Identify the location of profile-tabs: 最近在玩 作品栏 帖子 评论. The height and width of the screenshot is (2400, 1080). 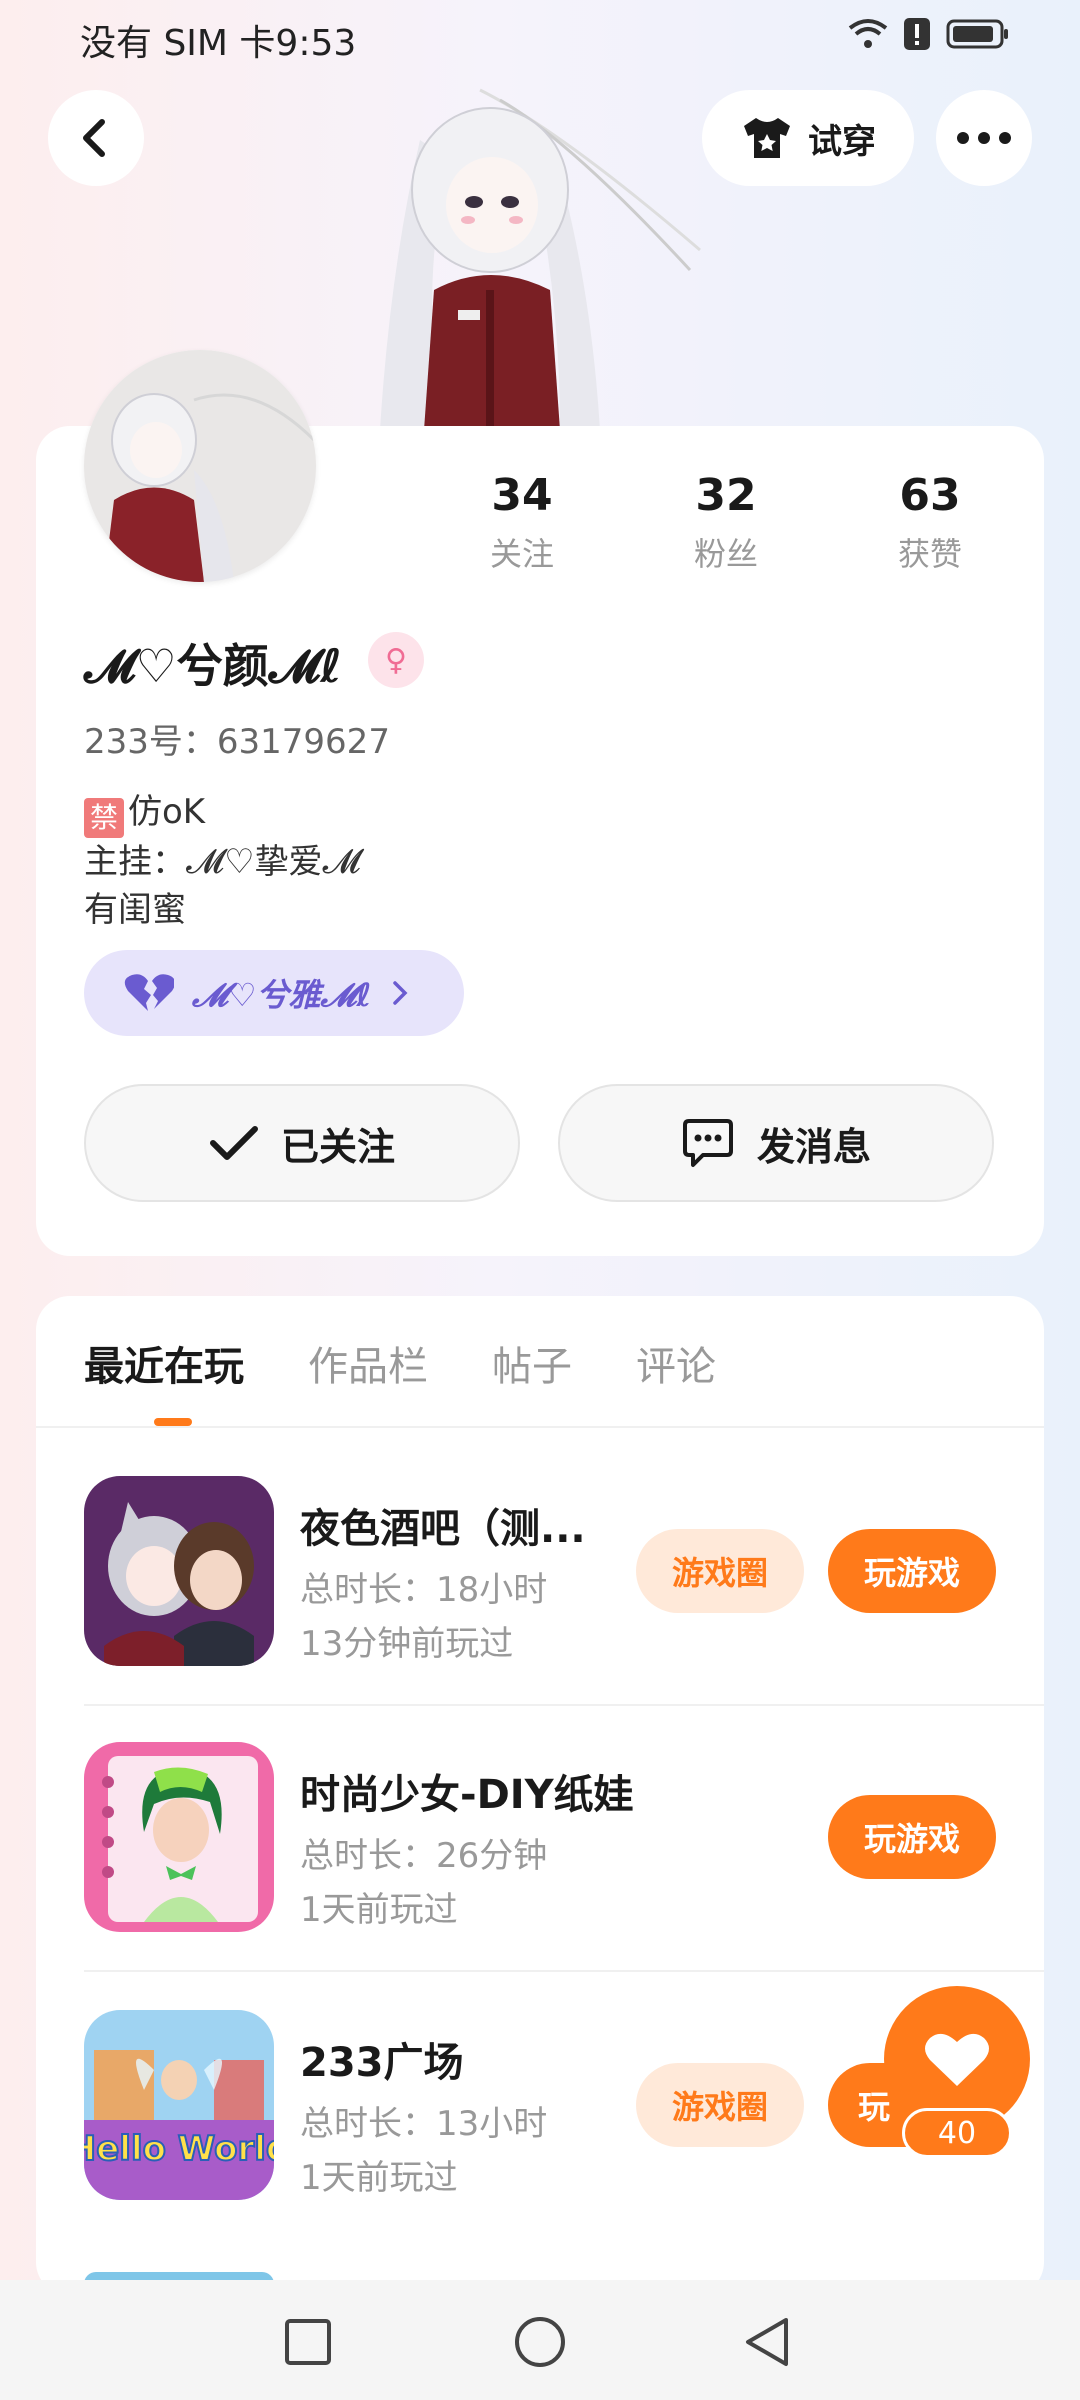
(400, 1363).